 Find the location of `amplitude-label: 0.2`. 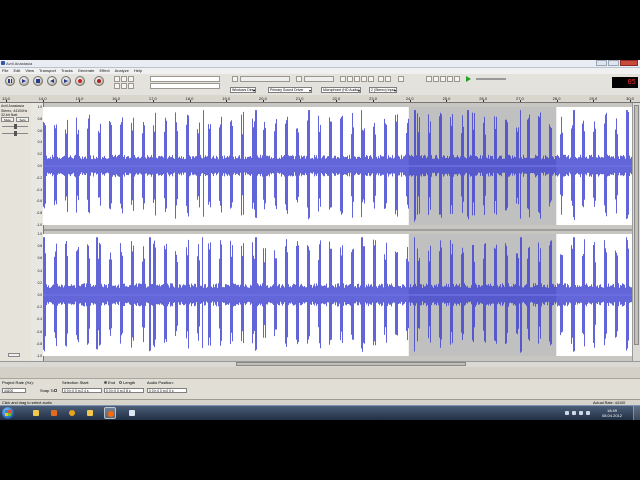

amplitude-label: 0.2 is located at coordinates (39, 154).